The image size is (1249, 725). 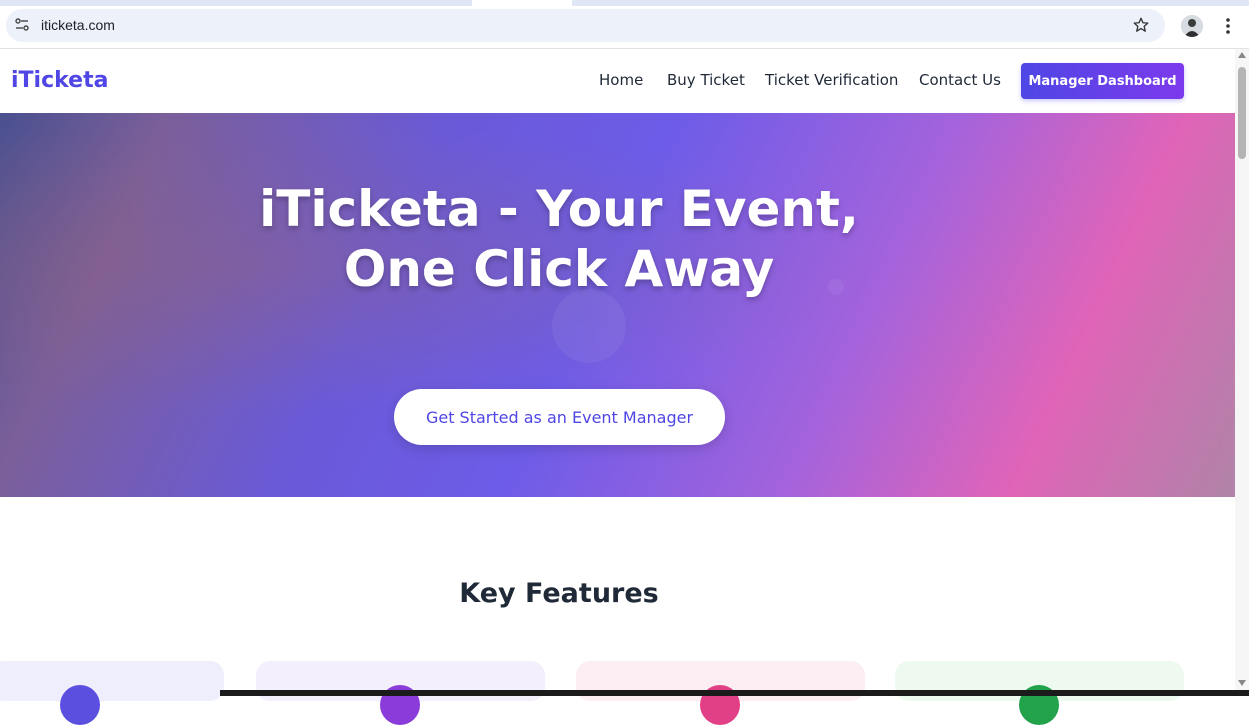 What do you see at coordinates (559, 269) in the screenshot?
I see `hero-title-line-2: One Click Away` at bounding box center [559, 269].